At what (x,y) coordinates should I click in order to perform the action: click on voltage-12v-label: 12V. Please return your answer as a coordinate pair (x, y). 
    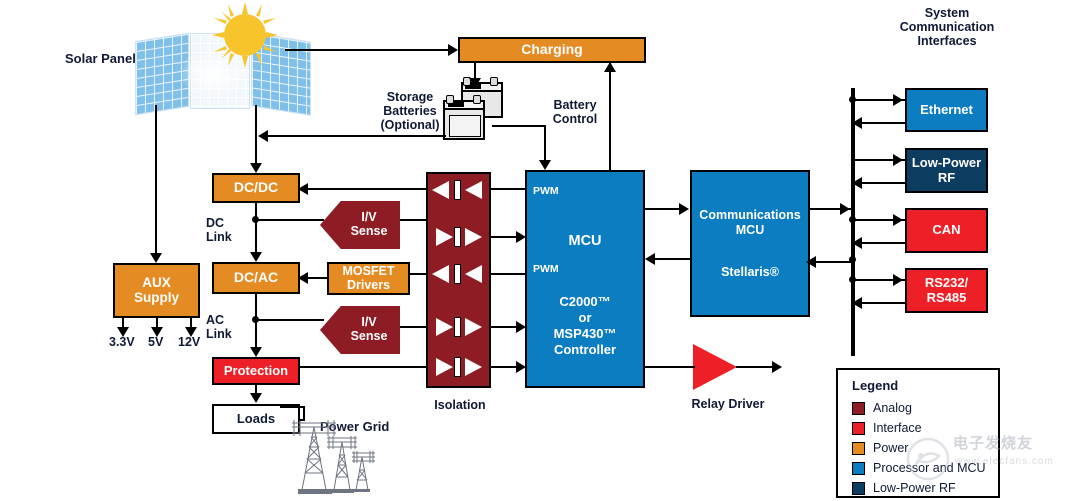
    Looking at the image, I should click on (189, 342).